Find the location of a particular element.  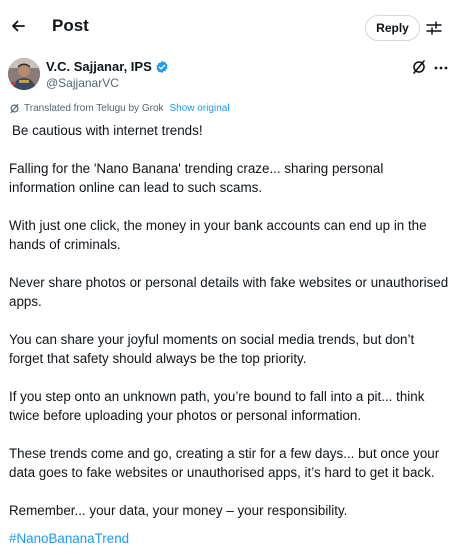

back-button is located at coordinates (18, 26).